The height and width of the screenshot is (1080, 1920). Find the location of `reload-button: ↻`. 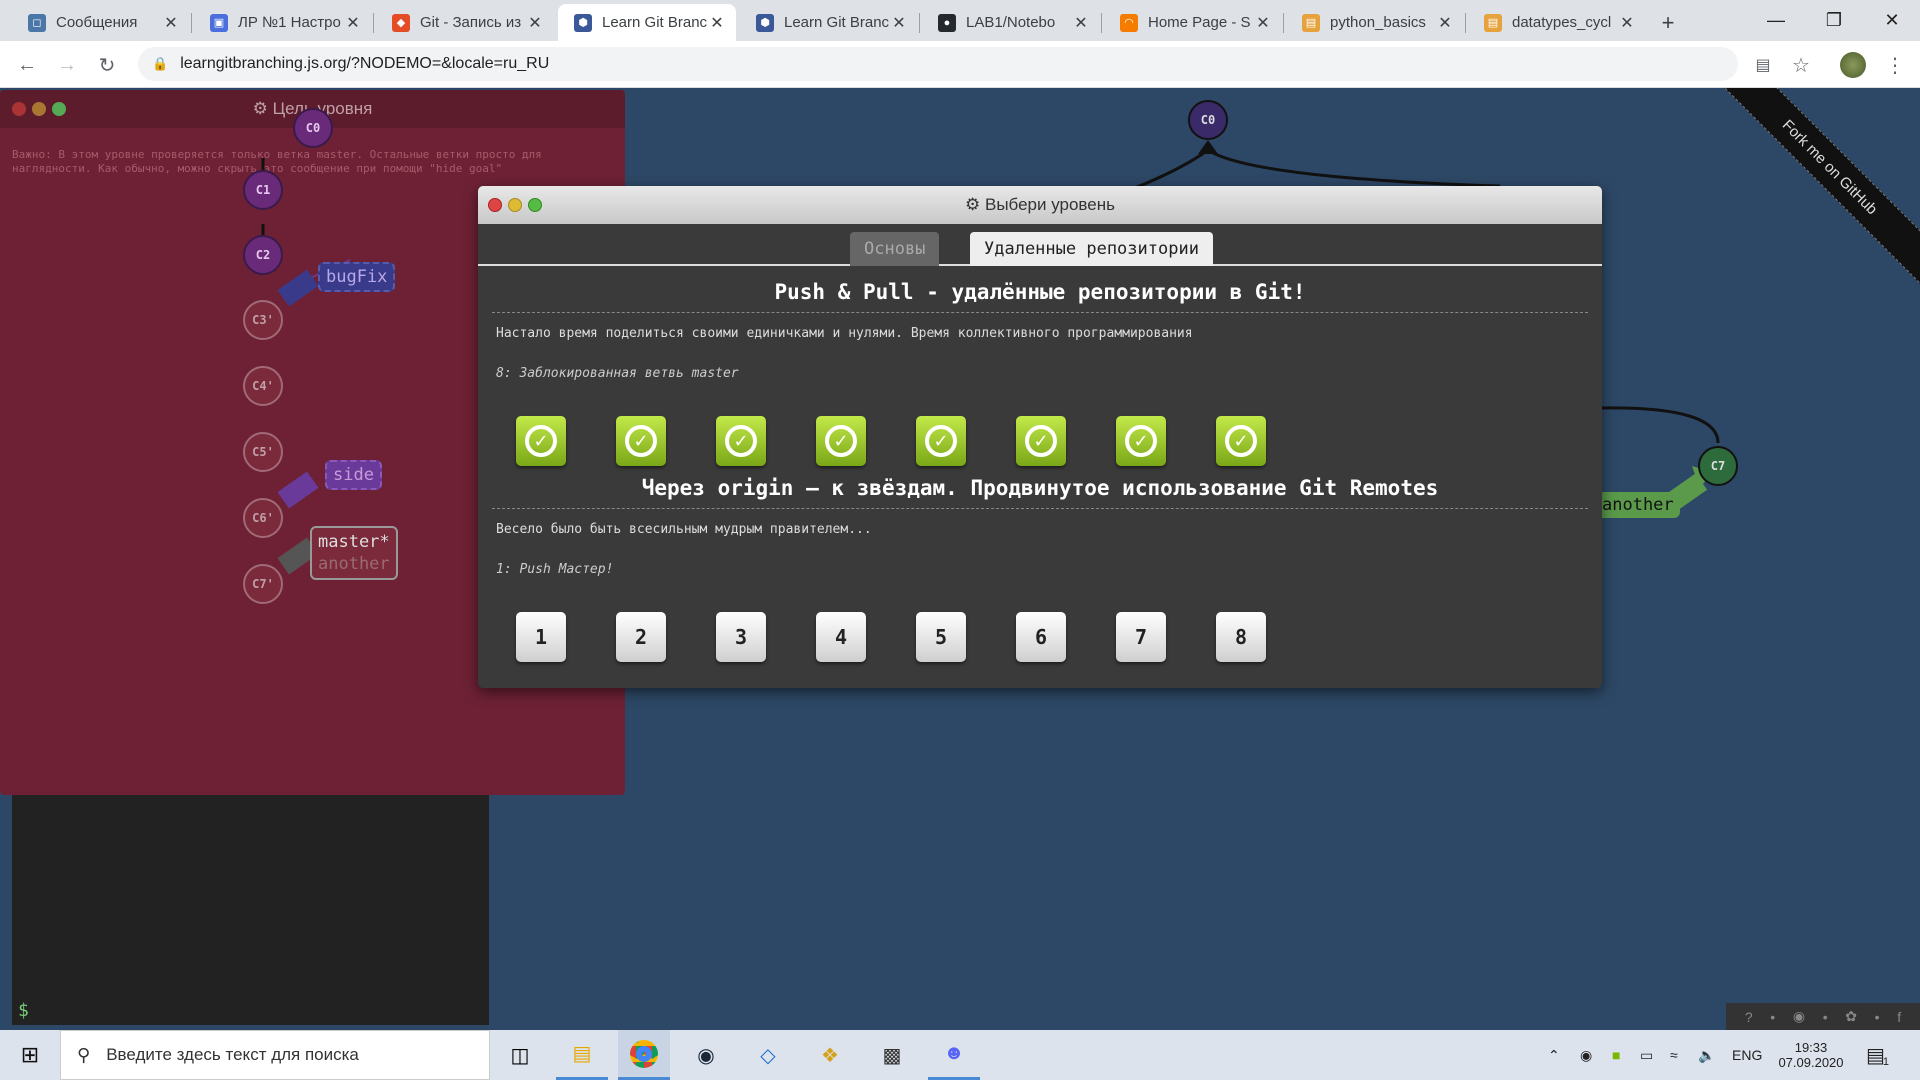

reload-button: ↻ is located at coordinates (107, 65).